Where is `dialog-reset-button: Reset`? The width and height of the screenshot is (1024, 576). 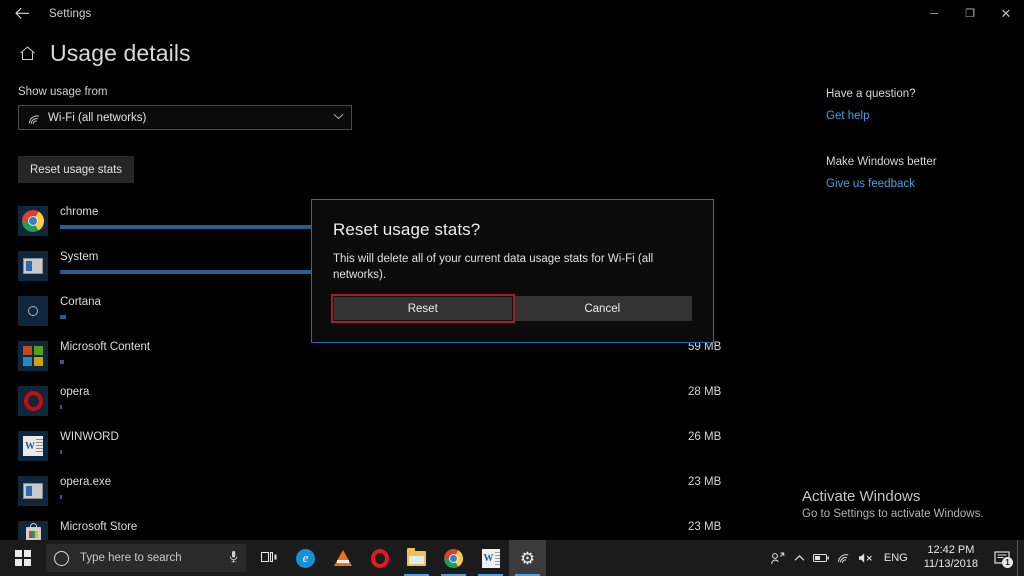
dialog-reset-button: Reset is located at coordinates (423, 308).